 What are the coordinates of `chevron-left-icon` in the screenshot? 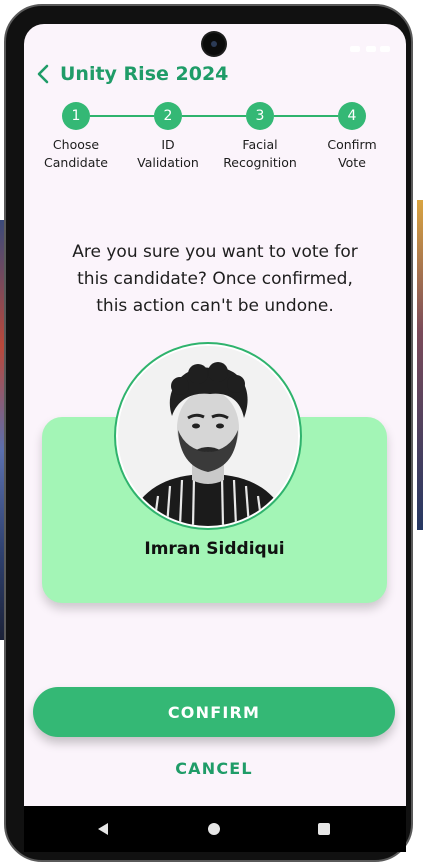 It's located at (43, 74).